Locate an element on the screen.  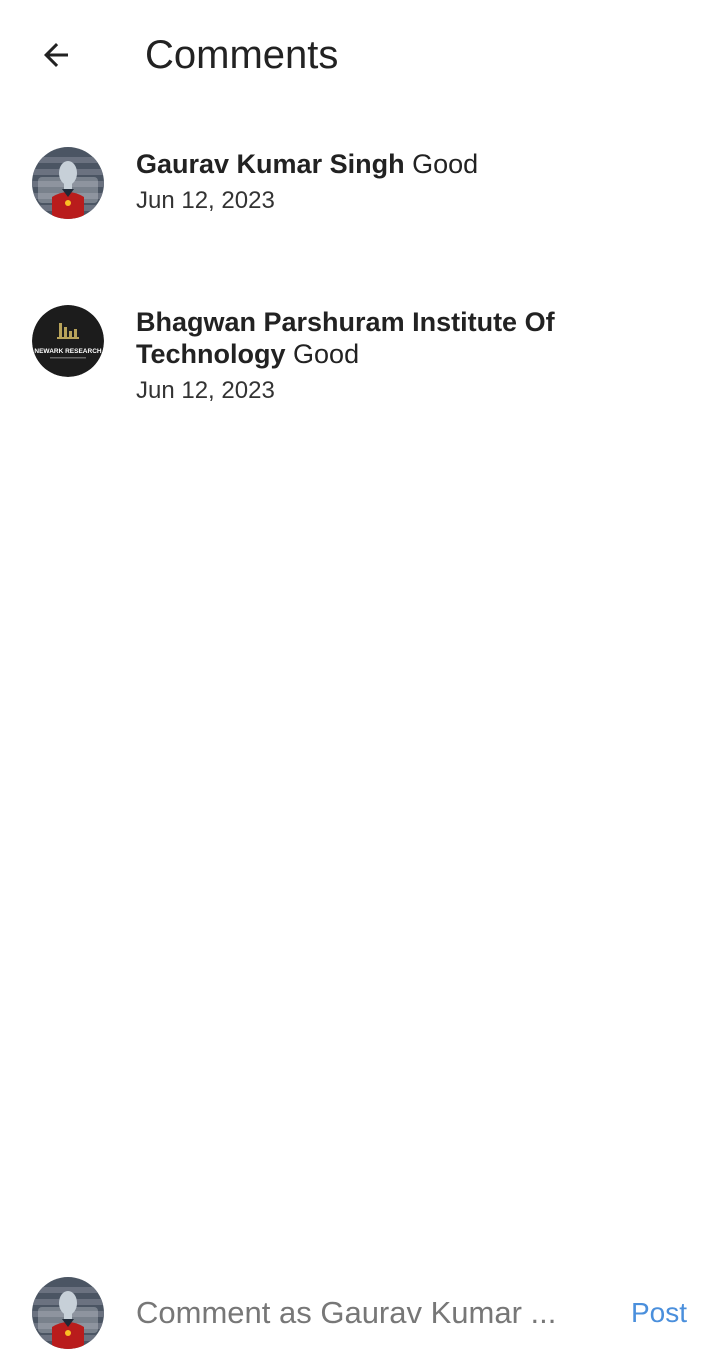
newark-research-logo-icon: NEWARK RESEARCH is located at coordinates (68, 341).